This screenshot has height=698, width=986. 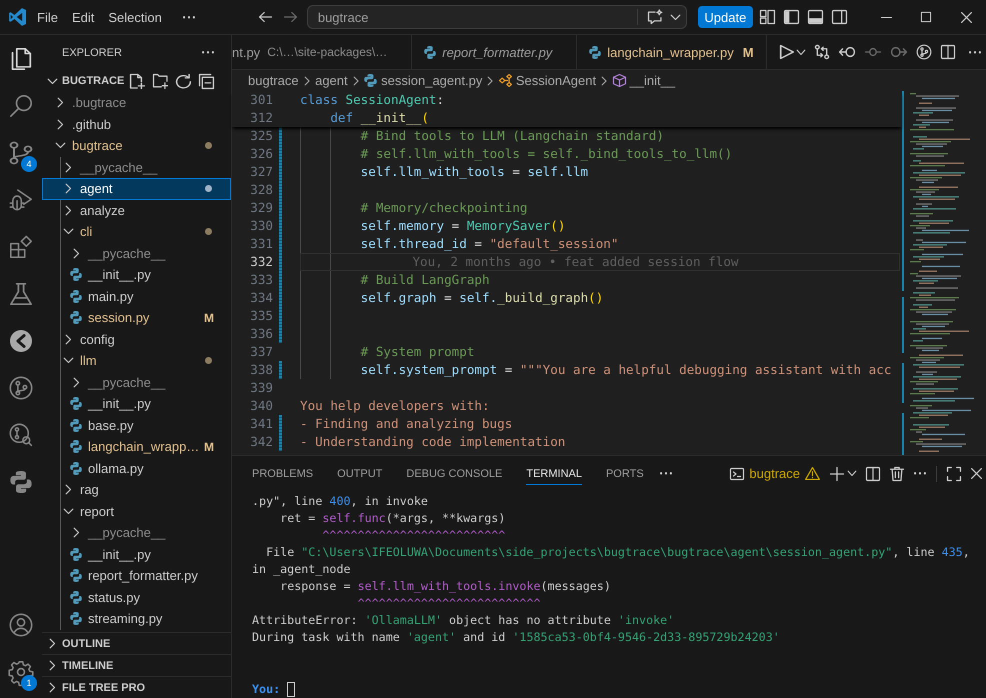 What do you see at coordinates (554, 473) in the screenshot?
I see `panel-tab: TERMINAL` at bounding box center [554, 473].